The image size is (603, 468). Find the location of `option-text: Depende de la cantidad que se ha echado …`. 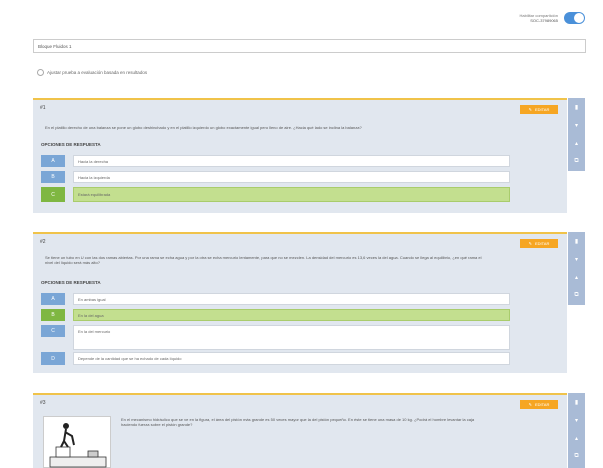

option-text: Depende de la cantidad que se ha echado … is located at coordinates (291, 358).